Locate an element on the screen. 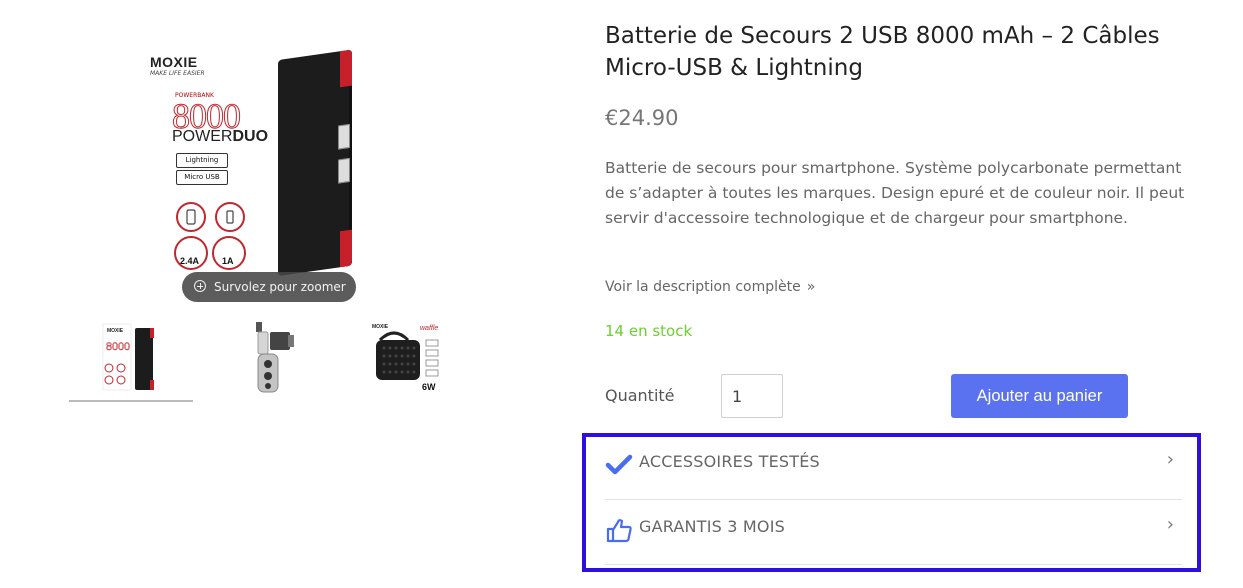 The height and width of the screenshot is (588, 1243). product-name-art: POWERDUO is located at coordinates (220, 136).